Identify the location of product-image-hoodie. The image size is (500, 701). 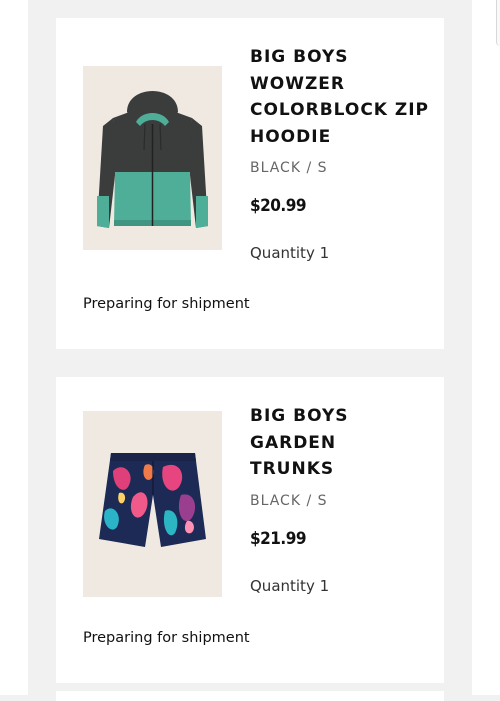
(152, 158).